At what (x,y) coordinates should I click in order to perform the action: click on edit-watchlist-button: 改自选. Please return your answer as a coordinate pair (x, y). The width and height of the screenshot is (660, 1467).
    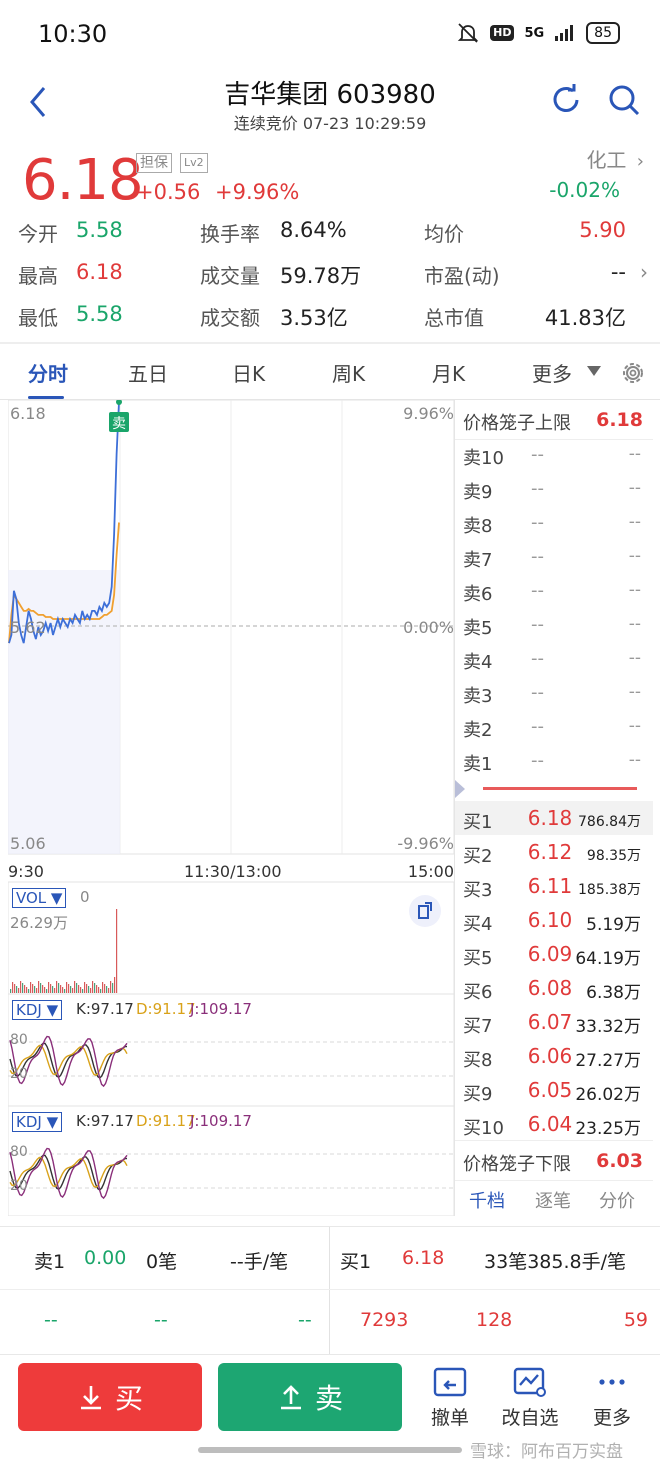
    Looking at the image, I should click on (530, 1397).